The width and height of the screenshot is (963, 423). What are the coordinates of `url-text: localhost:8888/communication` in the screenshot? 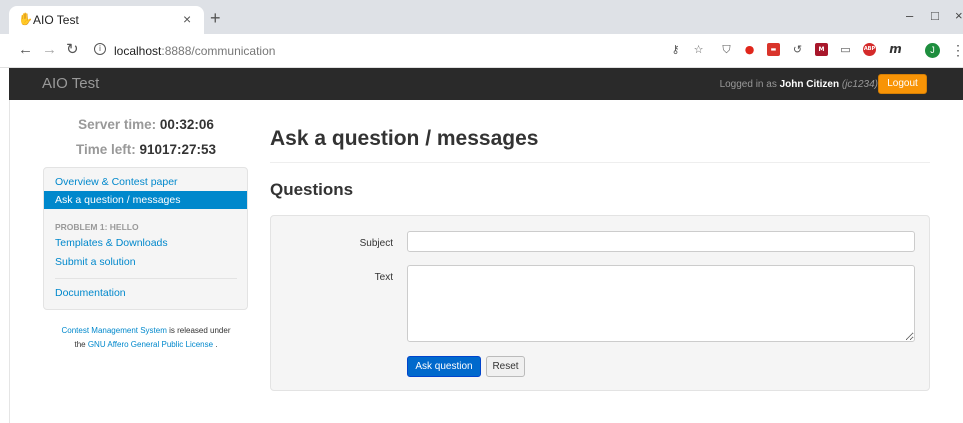 It's located at (194, 51).